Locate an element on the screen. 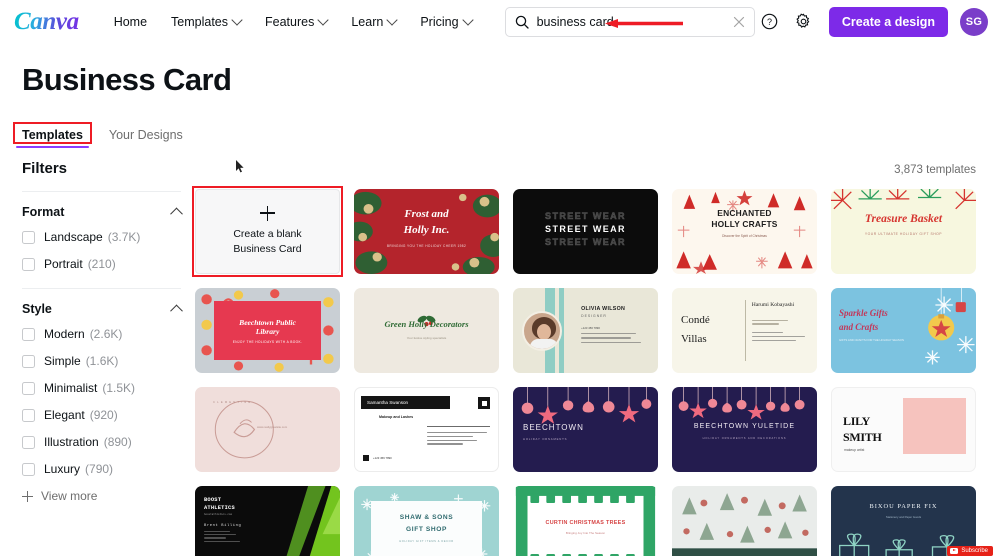 Image resolution: width=1000 pixels, height=556 pixels. card-title-2: GIFT SHOP is located at coordinates (426, 529).